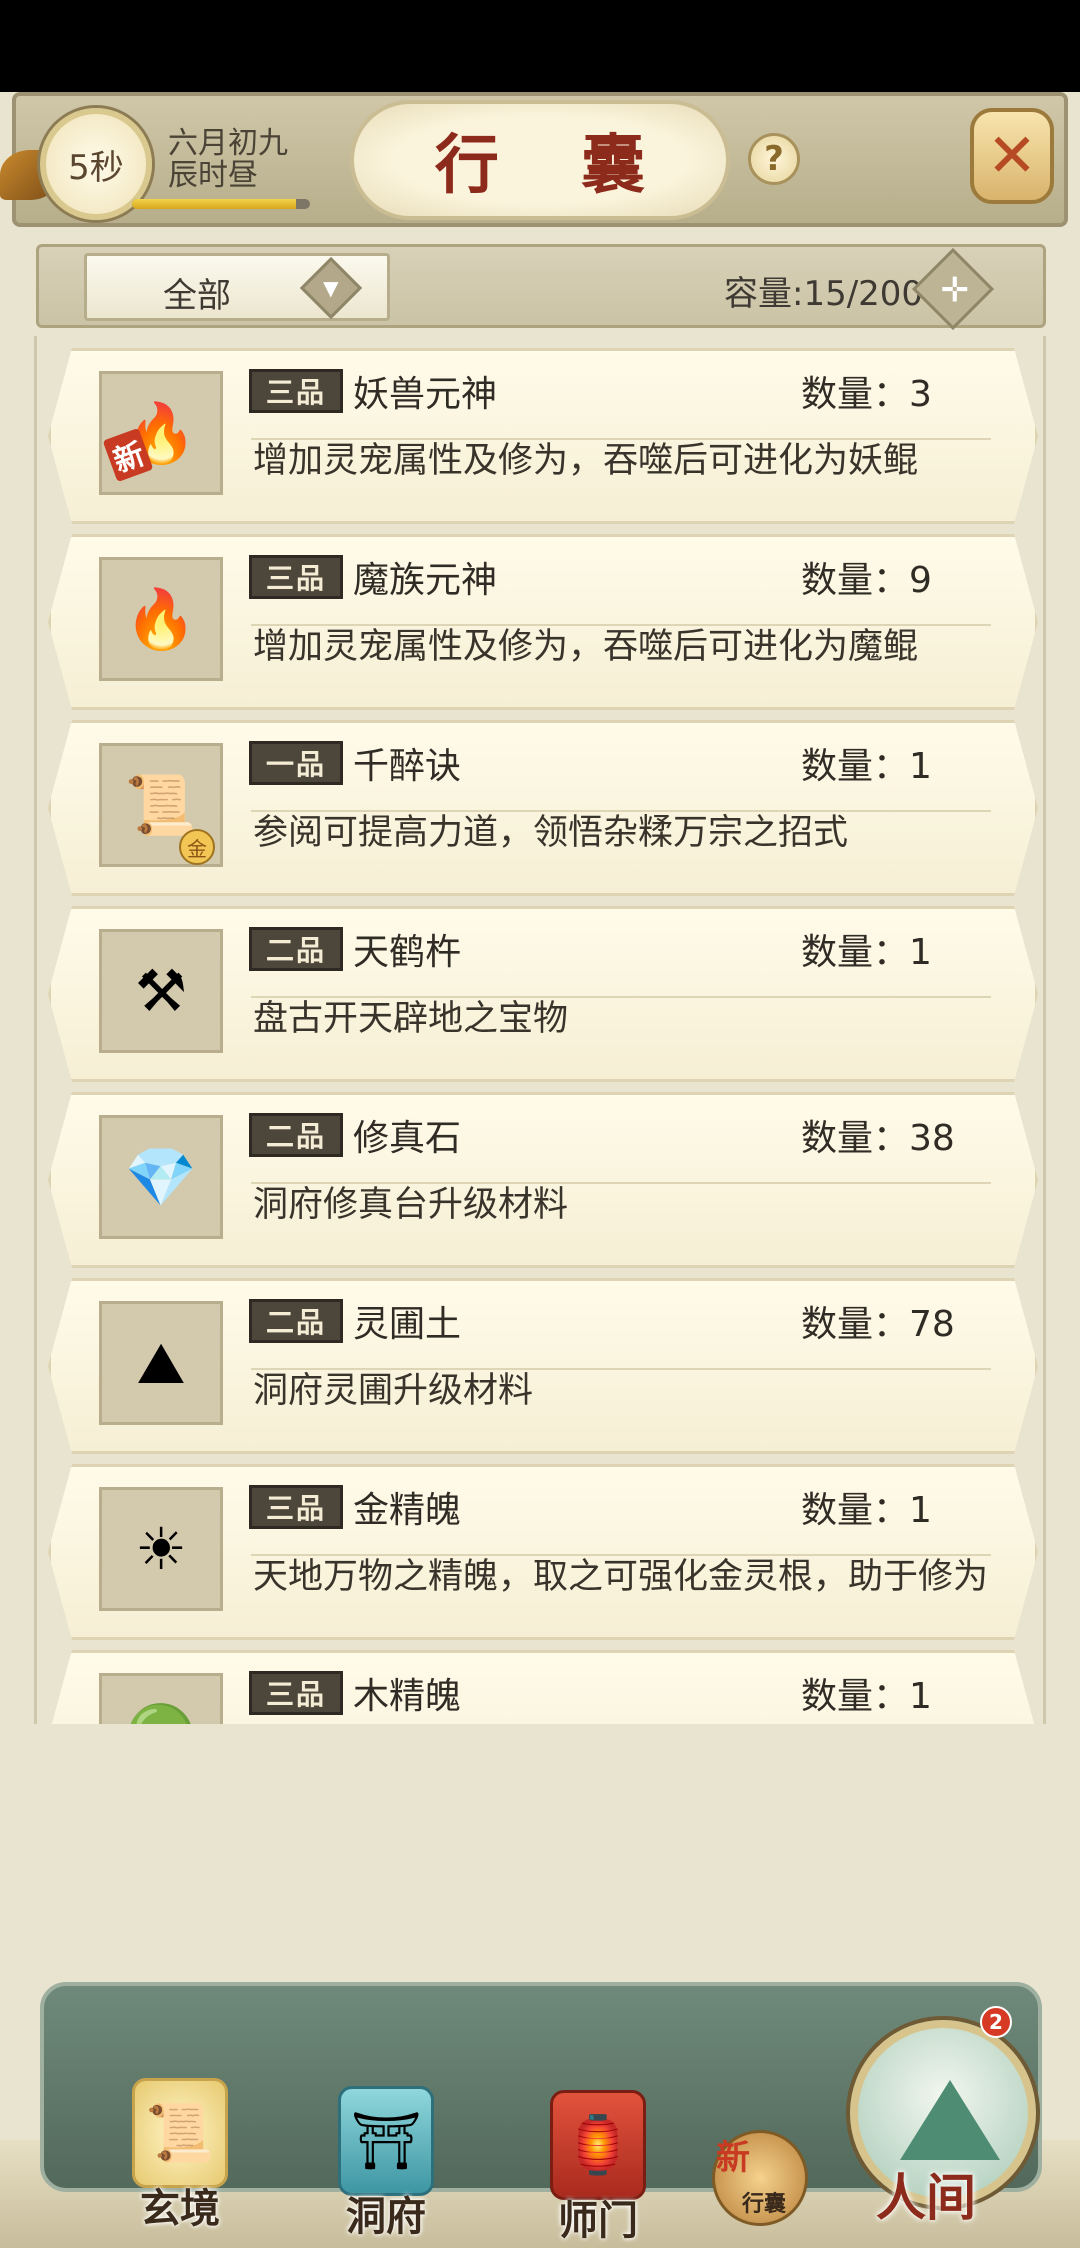 Image resolution: width=1080 pixels, height=2248 pixels. I want to click on item-description: 洞府灵圃升级材料, so click(393, 1391).